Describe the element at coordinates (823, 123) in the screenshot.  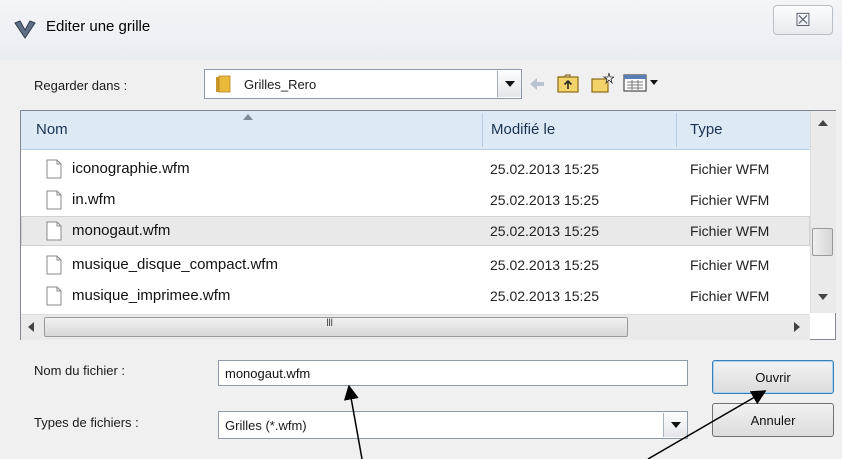
I see `scroll-up-icon` at that location.